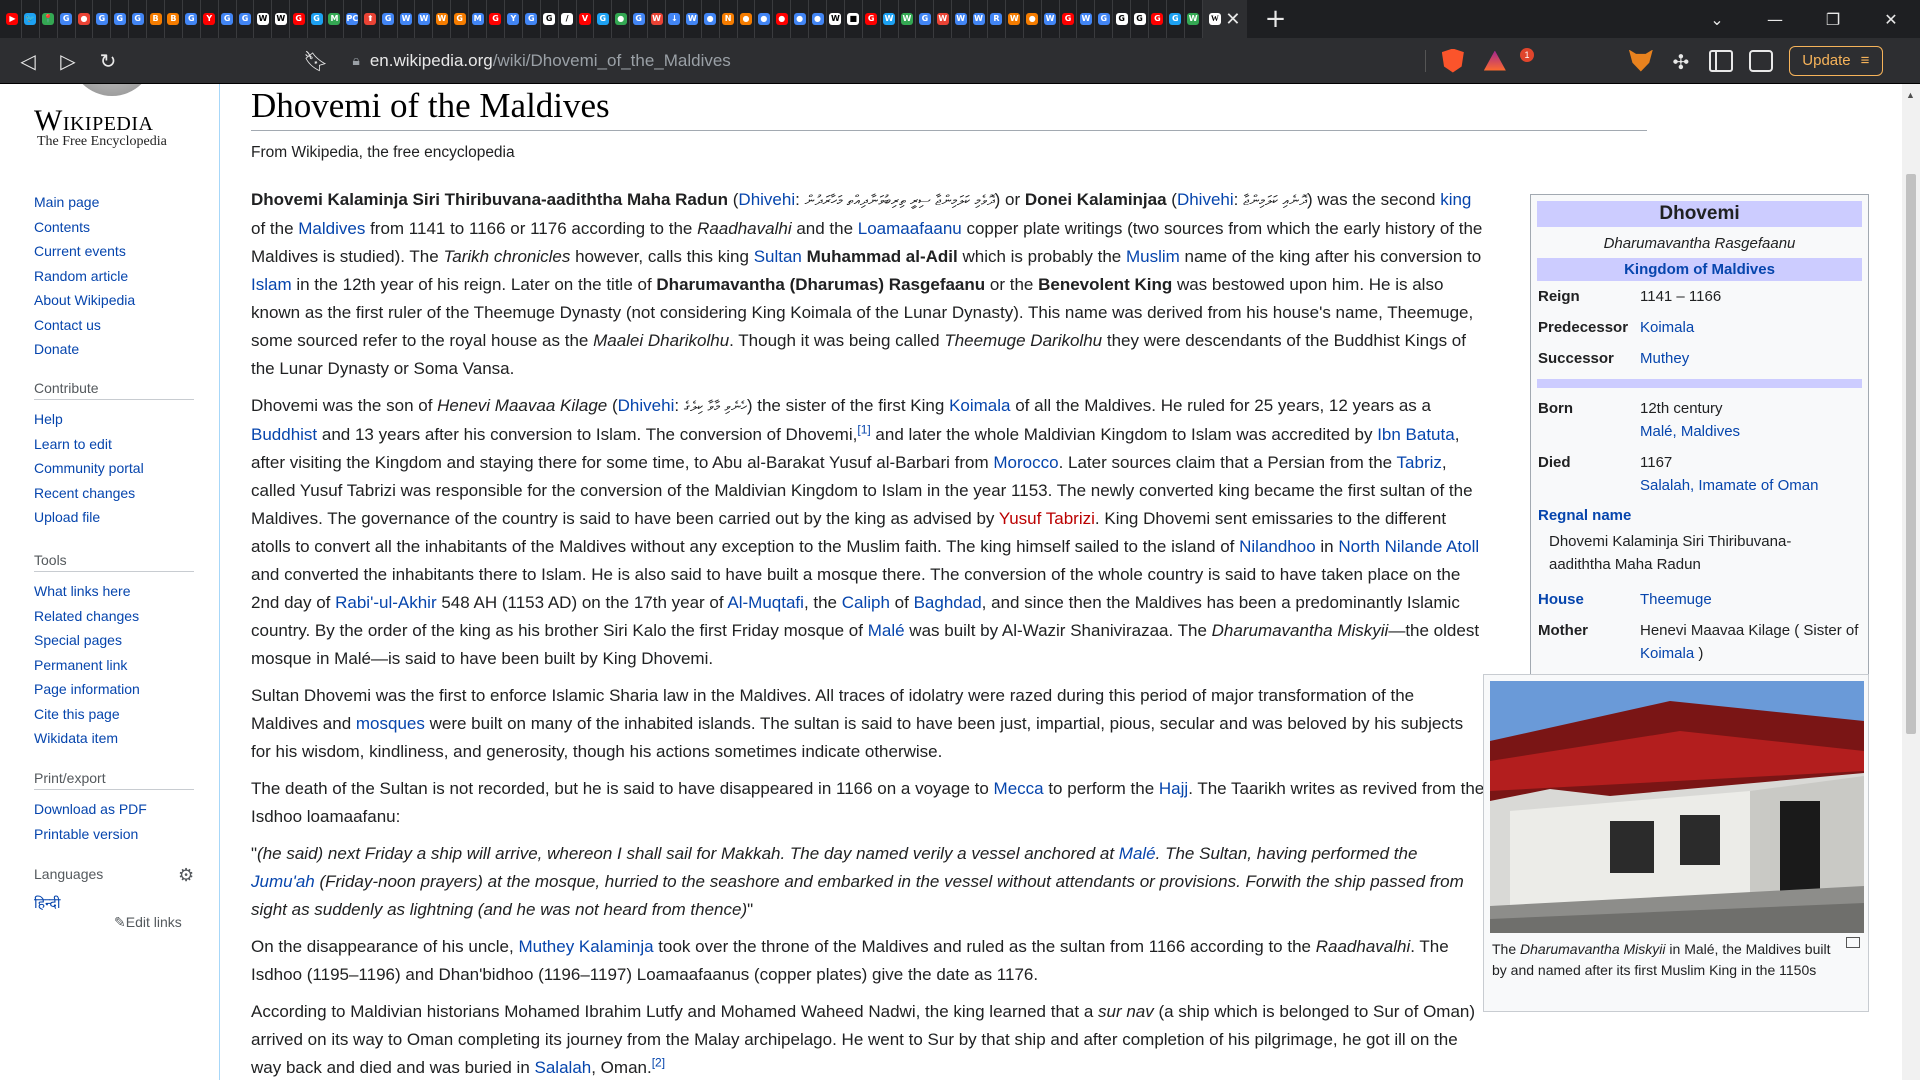 This screenshot has height=1080, width=1920. I want to click on link-salalah: Salalah, so click(563, 1067).